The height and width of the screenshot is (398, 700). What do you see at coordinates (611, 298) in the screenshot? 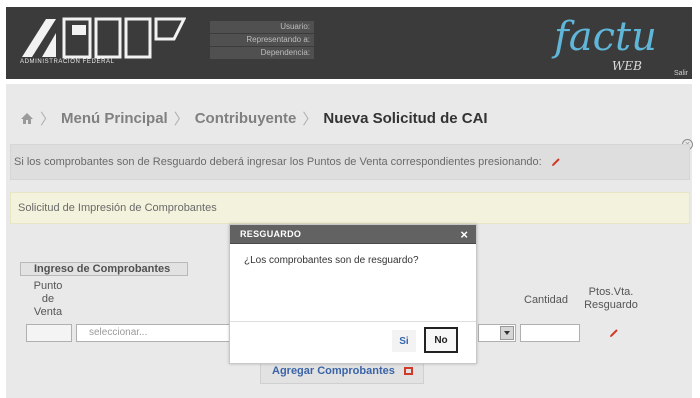
I see `column-ptos-vta-resguardo: Ptos.Vta. Resguardo` at bounding box center [611, 298].